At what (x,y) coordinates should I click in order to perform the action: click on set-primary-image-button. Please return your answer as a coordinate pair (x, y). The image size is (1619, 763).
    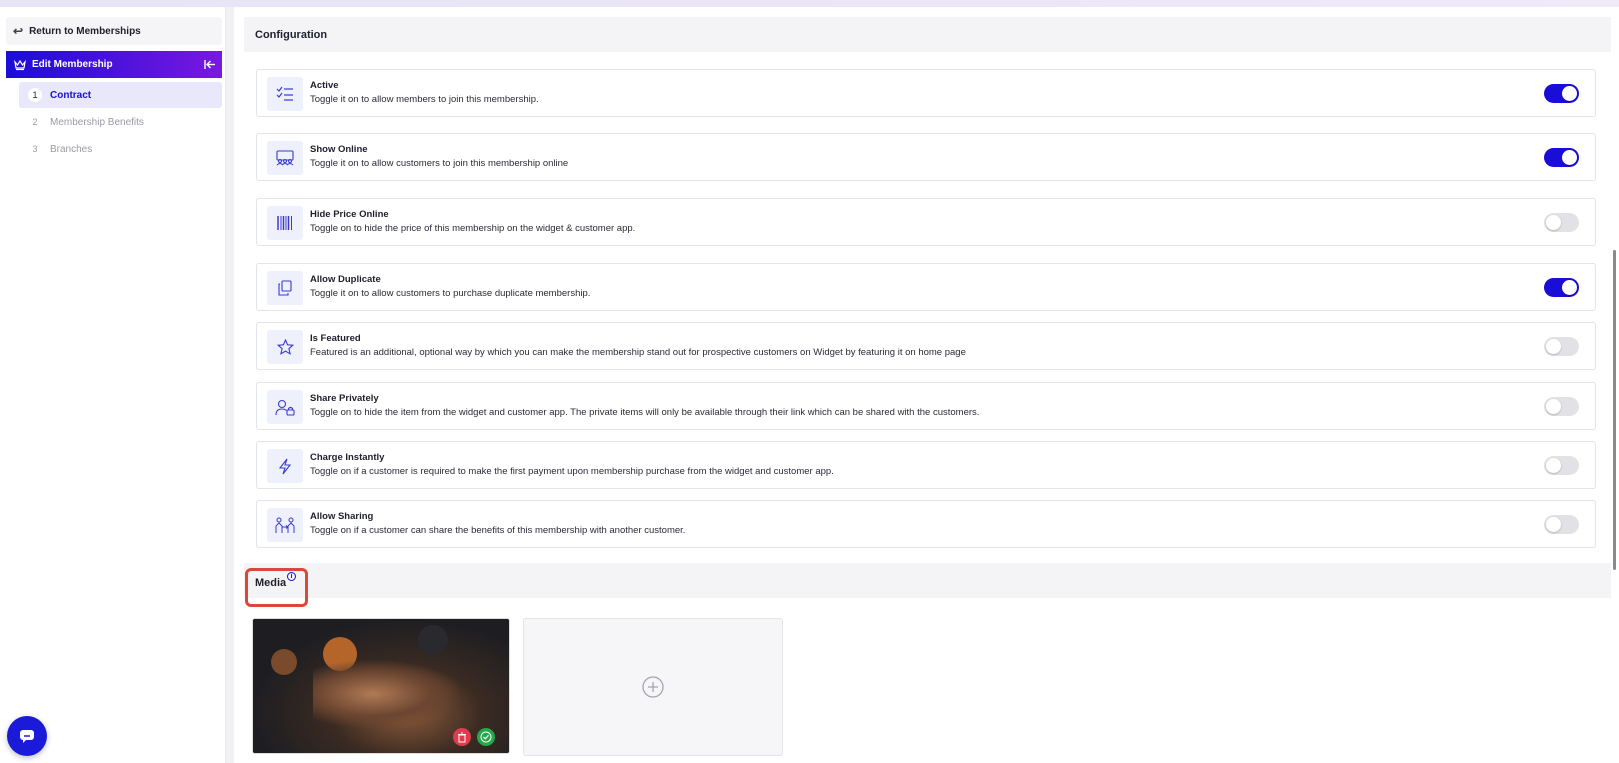
    Looking at the image, I should click on (486, 737).